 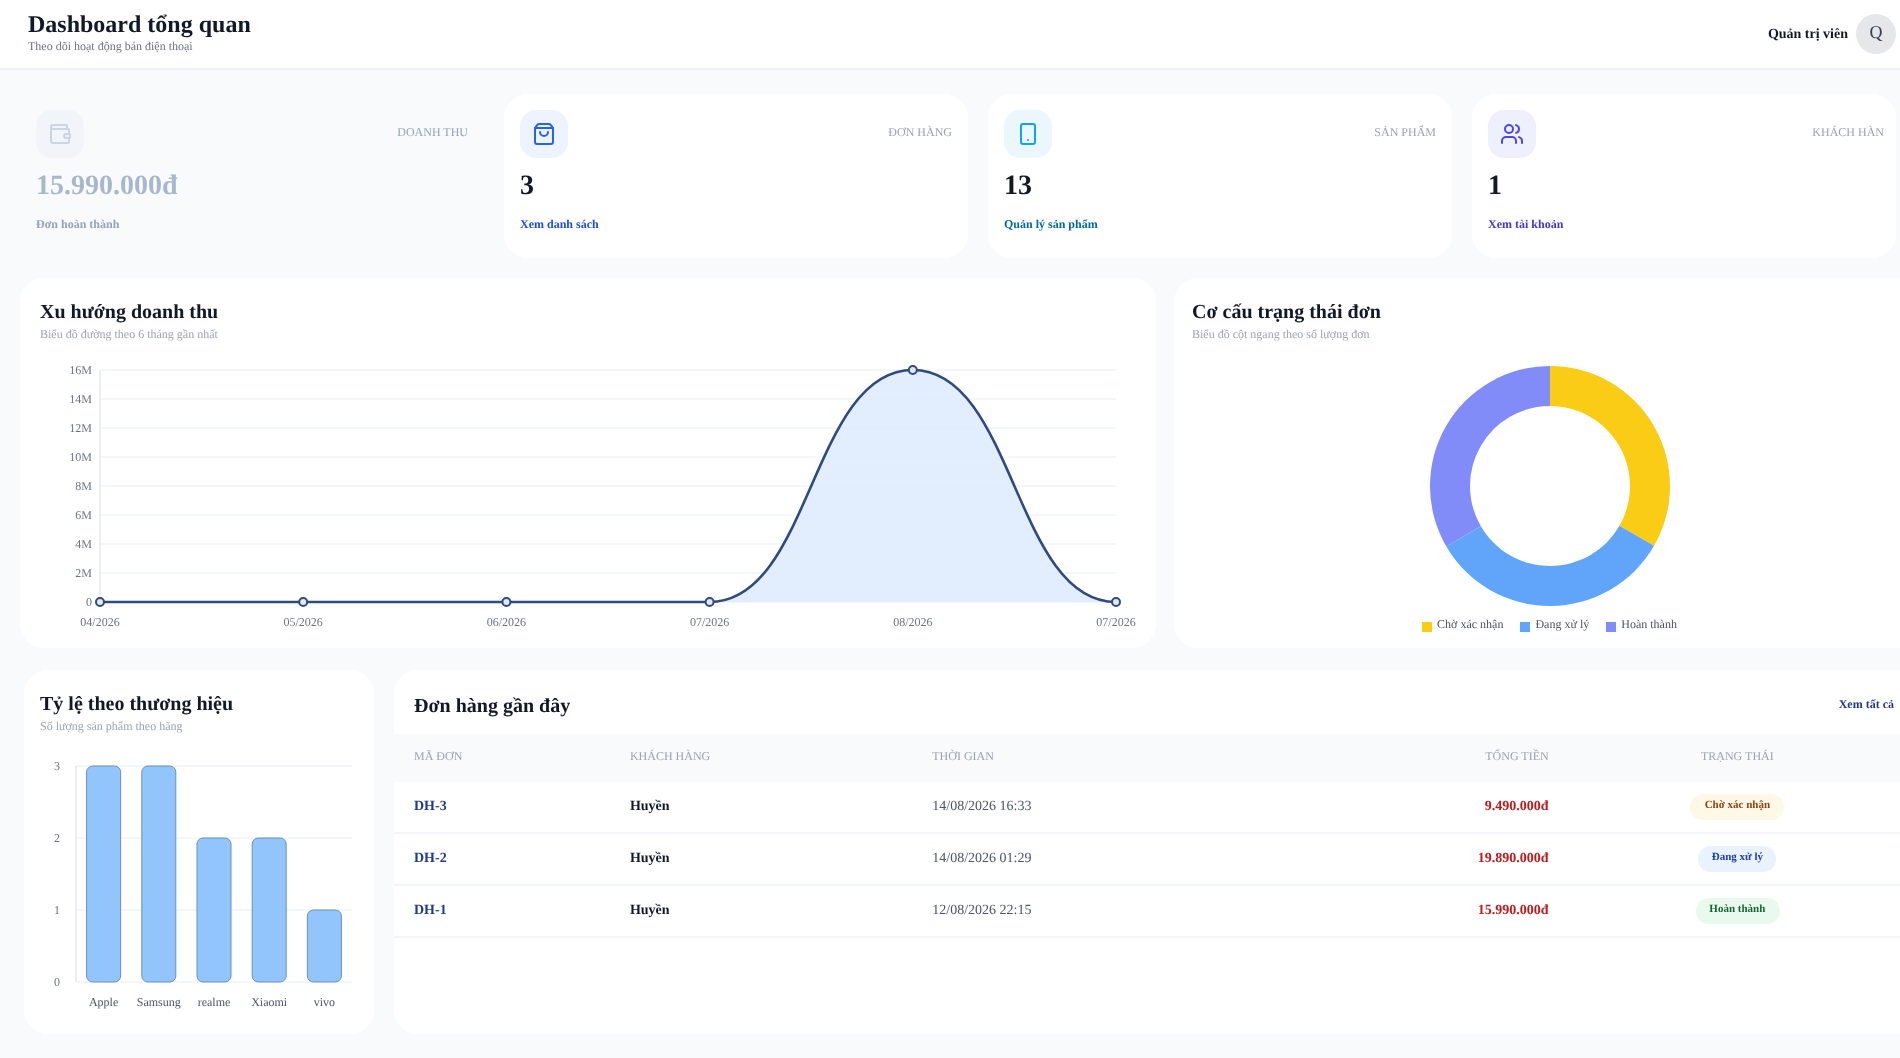 I want to click on user-avatar: Q, so click(x=1876, y=34).